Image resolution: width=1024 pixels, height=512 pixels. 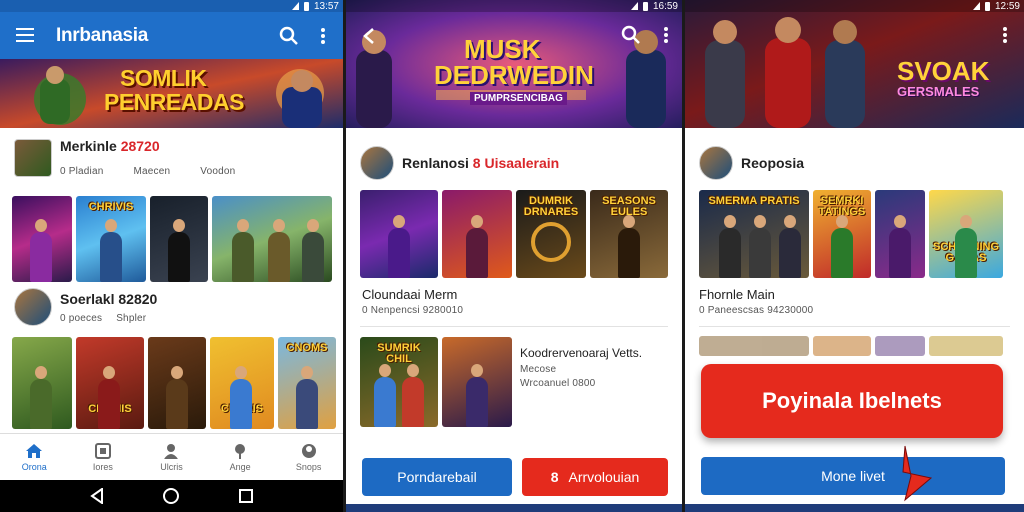 I want to click on caption-meta: 0 Nenpencsi 9280010, so click(x=413, y=310).